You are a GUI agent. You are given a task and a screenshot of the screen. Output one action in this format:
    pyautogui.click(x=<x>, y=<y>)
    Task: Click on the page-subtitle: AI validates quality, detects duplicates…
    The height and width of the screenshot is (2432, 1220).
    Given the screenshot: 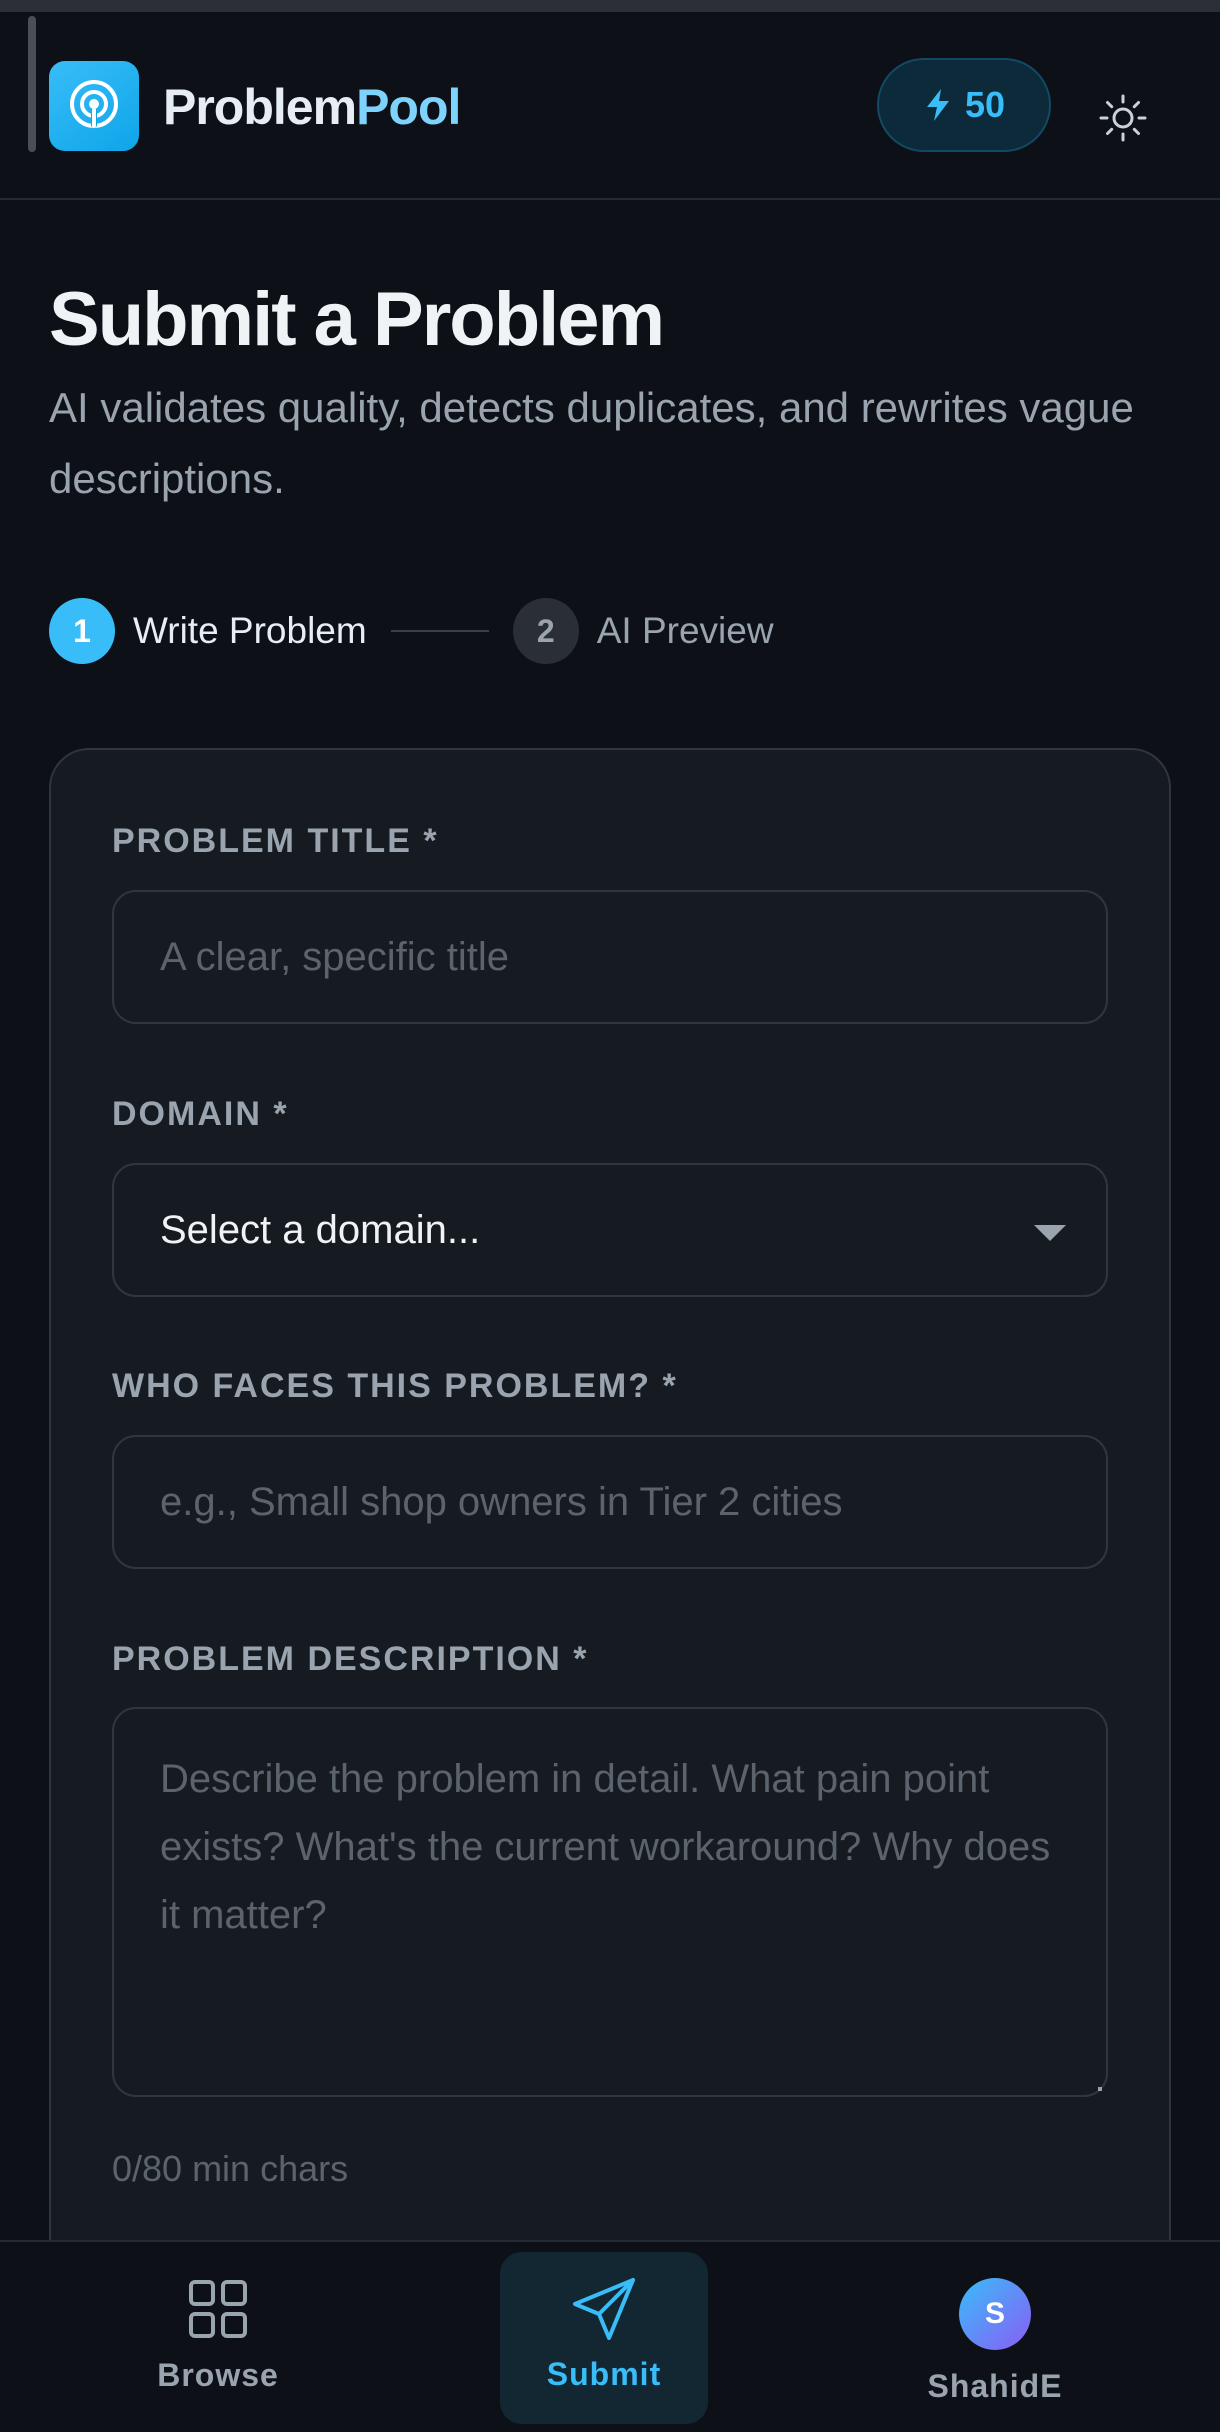 What is the action you would take?
    pyautogui.click(x=591, y=443)
    